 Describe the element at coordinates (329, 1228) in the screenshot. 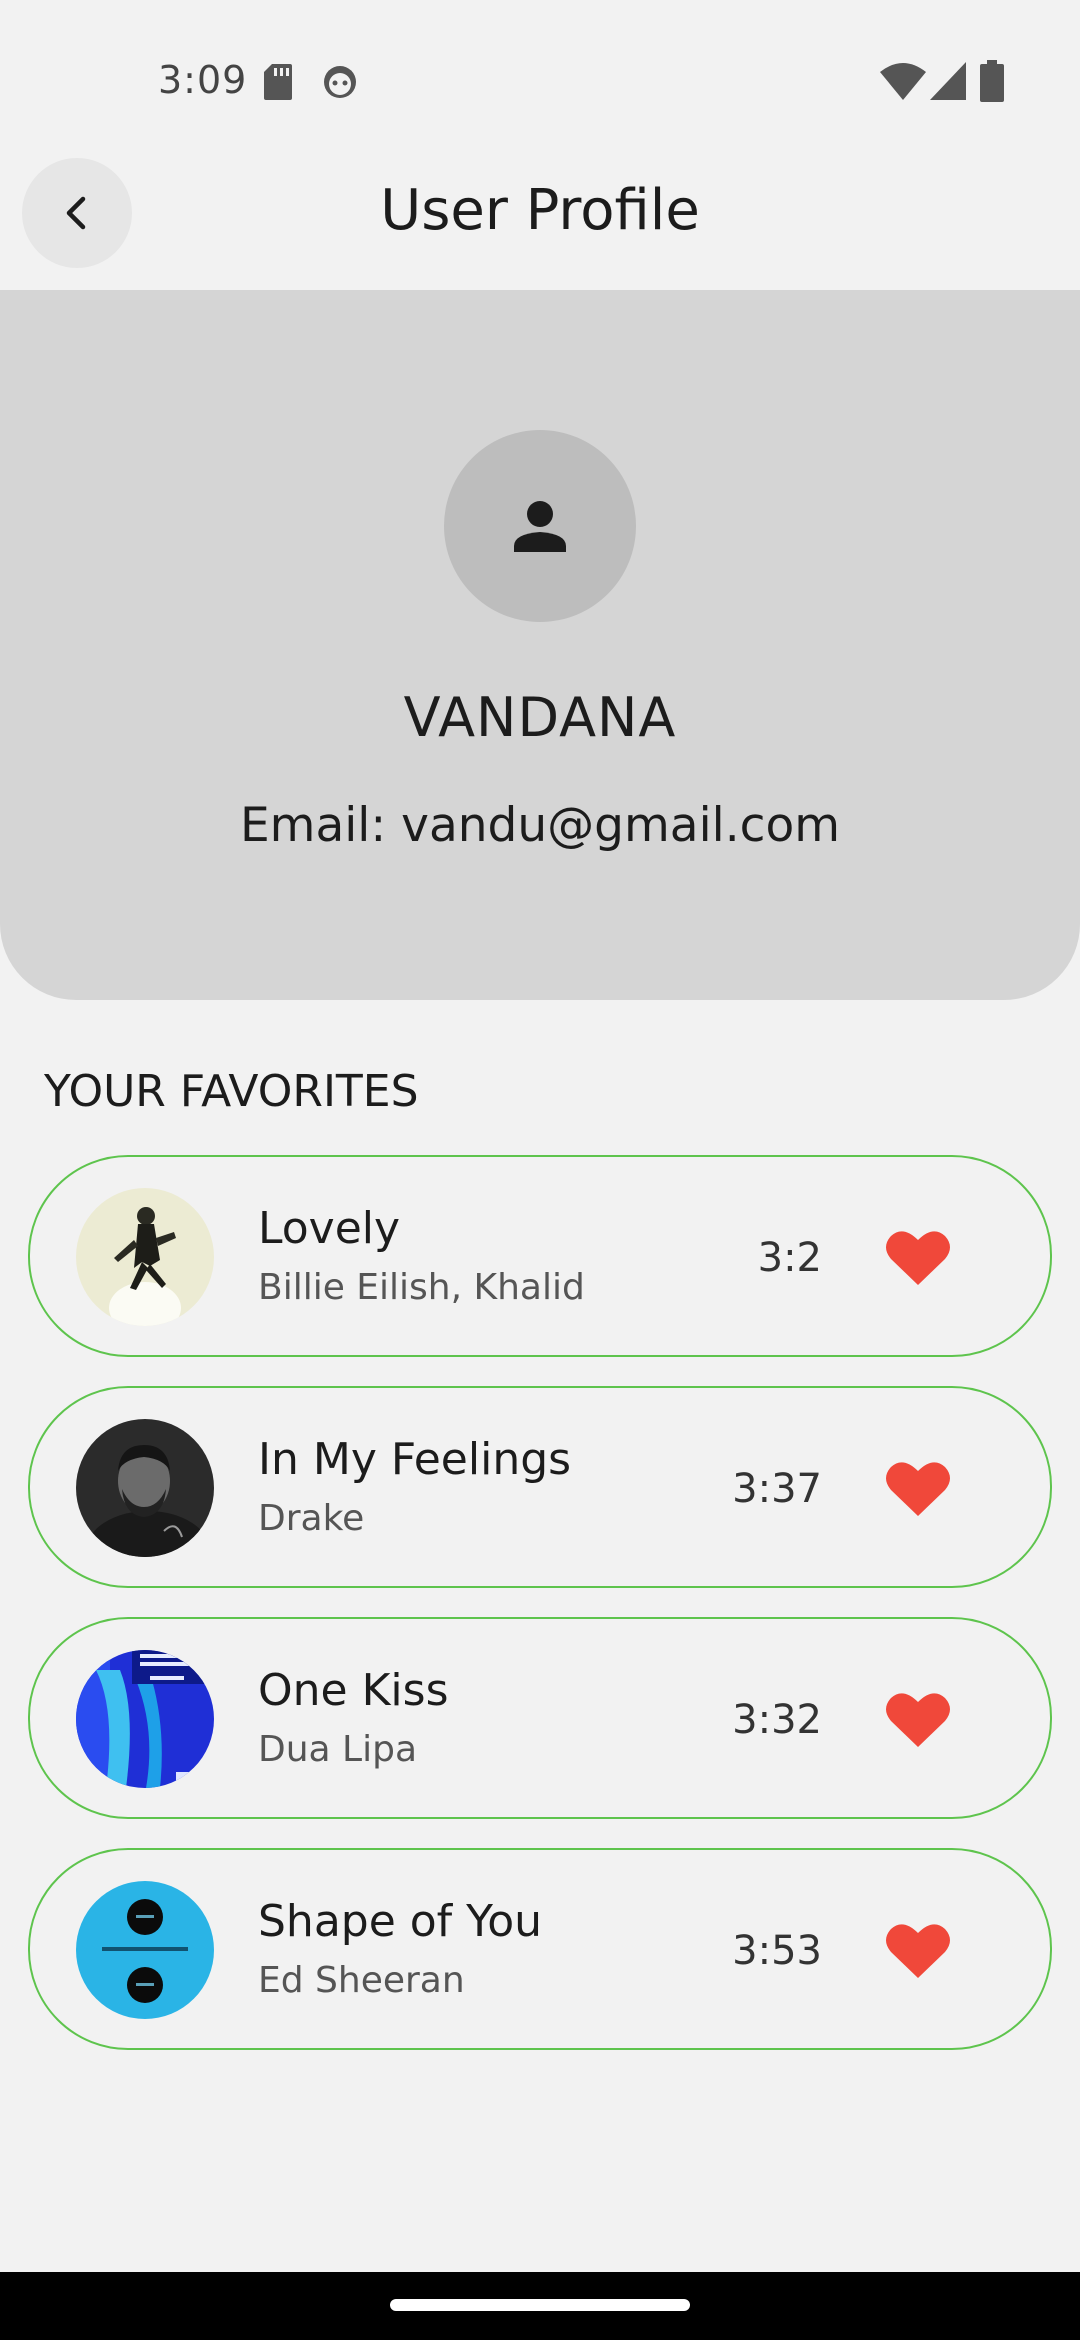

I see `song-title: Lovely` at that location.